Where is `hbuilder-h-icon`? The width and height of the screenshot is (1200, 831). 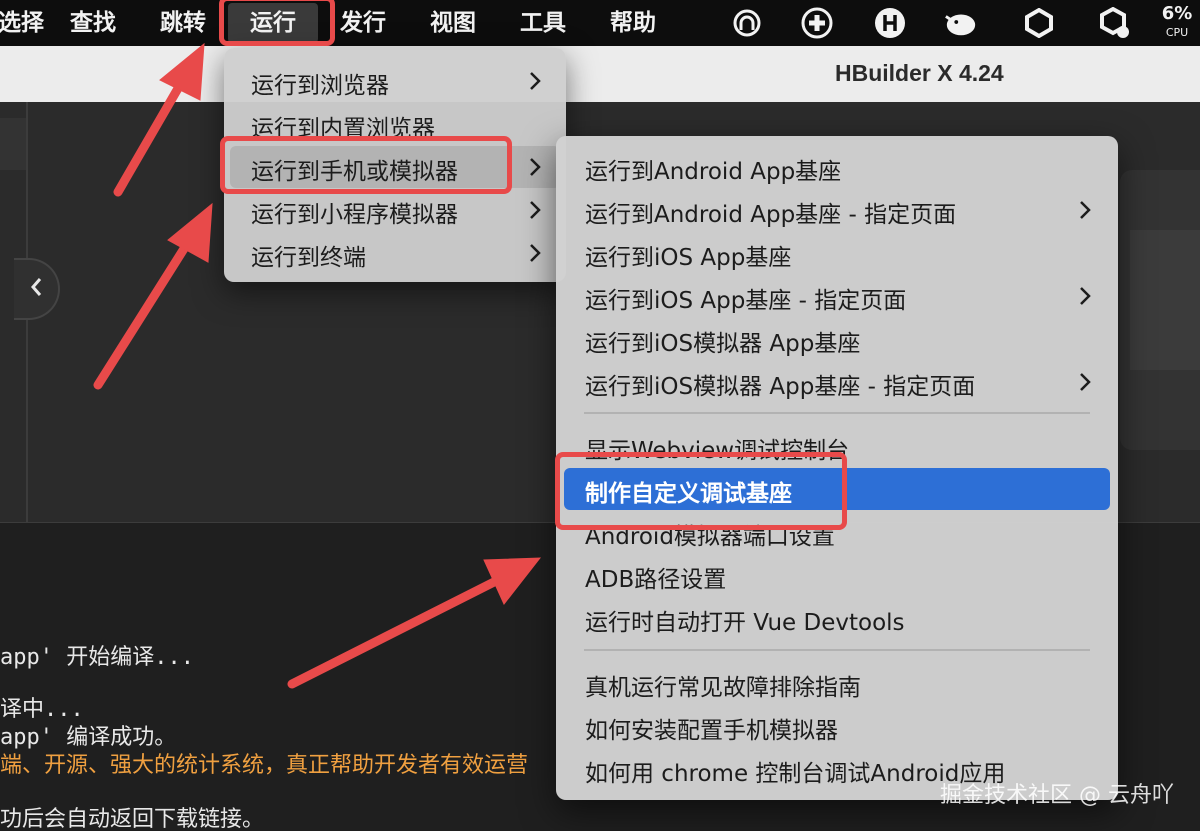
hbuilder-h-icon is located at coordinates (890, 23).